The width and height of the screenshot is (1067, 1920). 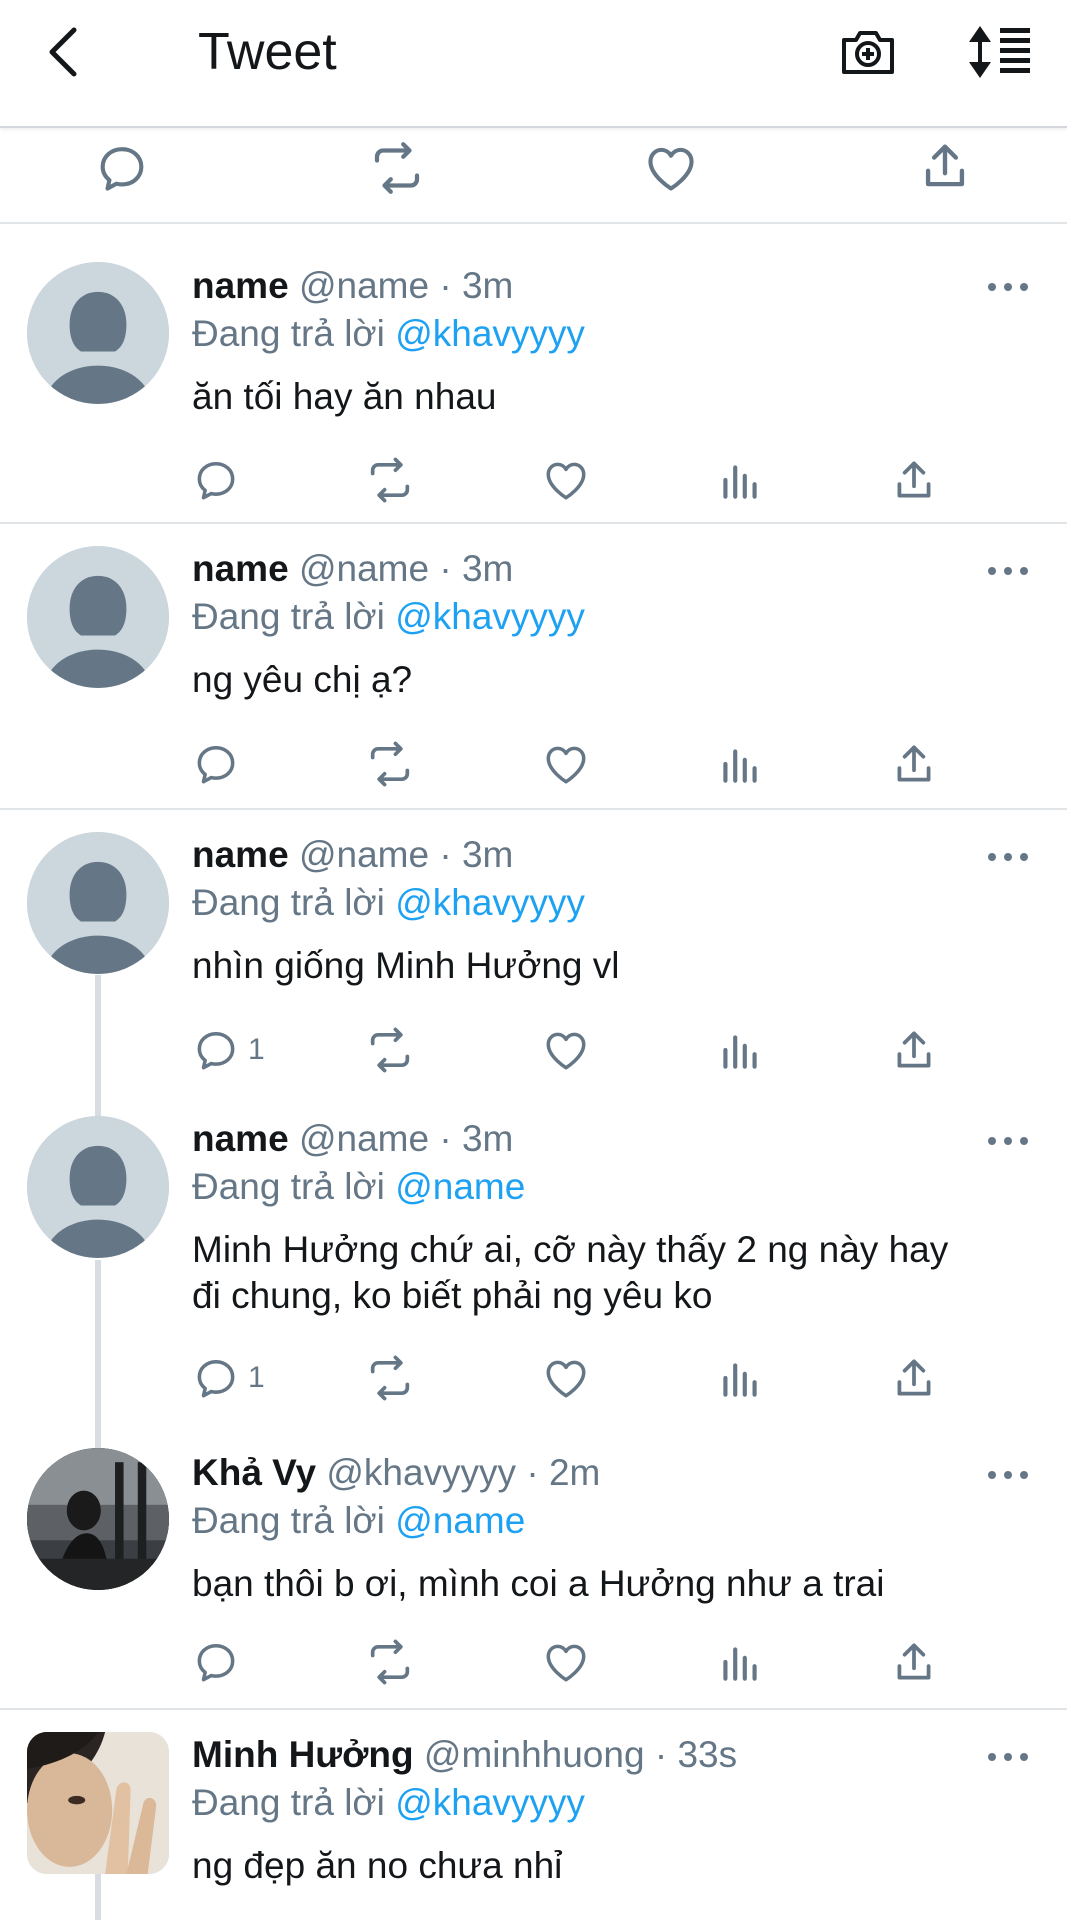 What do you see at coordinates (388, 334) in the screenshot?
I see `replying-to: Đang trả lời @khavyyyy` at bounding box center [388, 334].